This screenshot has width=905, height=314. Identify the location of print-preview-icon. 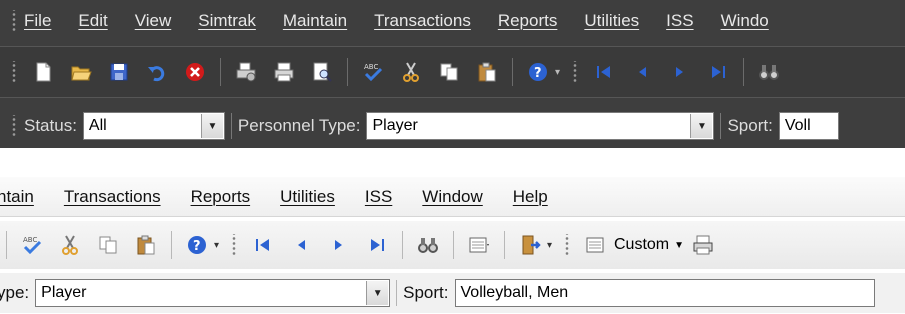
(322, 72).